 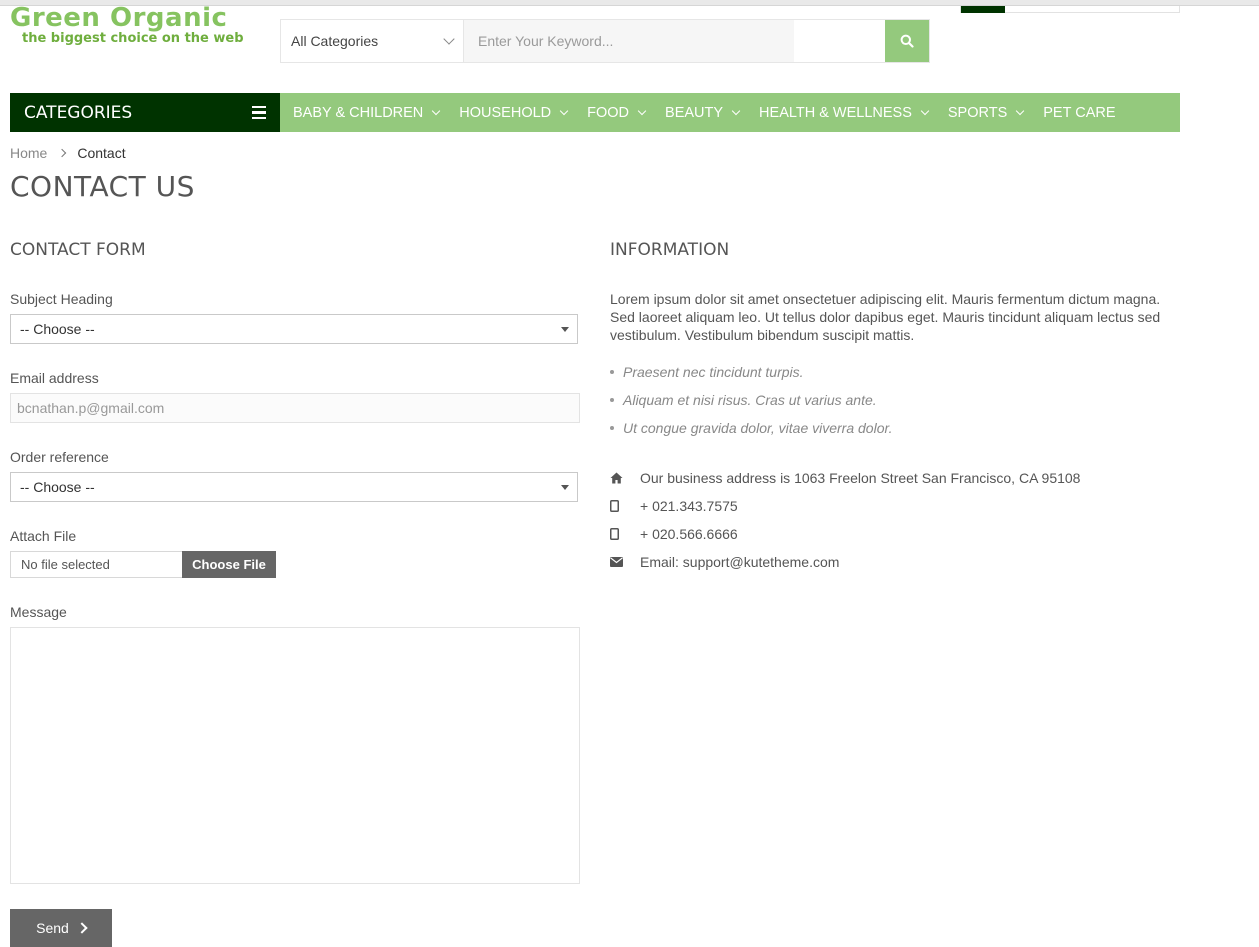 What do you see at coordinates (96, 564) in the screenshot?
I see `file-name-display: No file selected` at bounding box center [96, 564].